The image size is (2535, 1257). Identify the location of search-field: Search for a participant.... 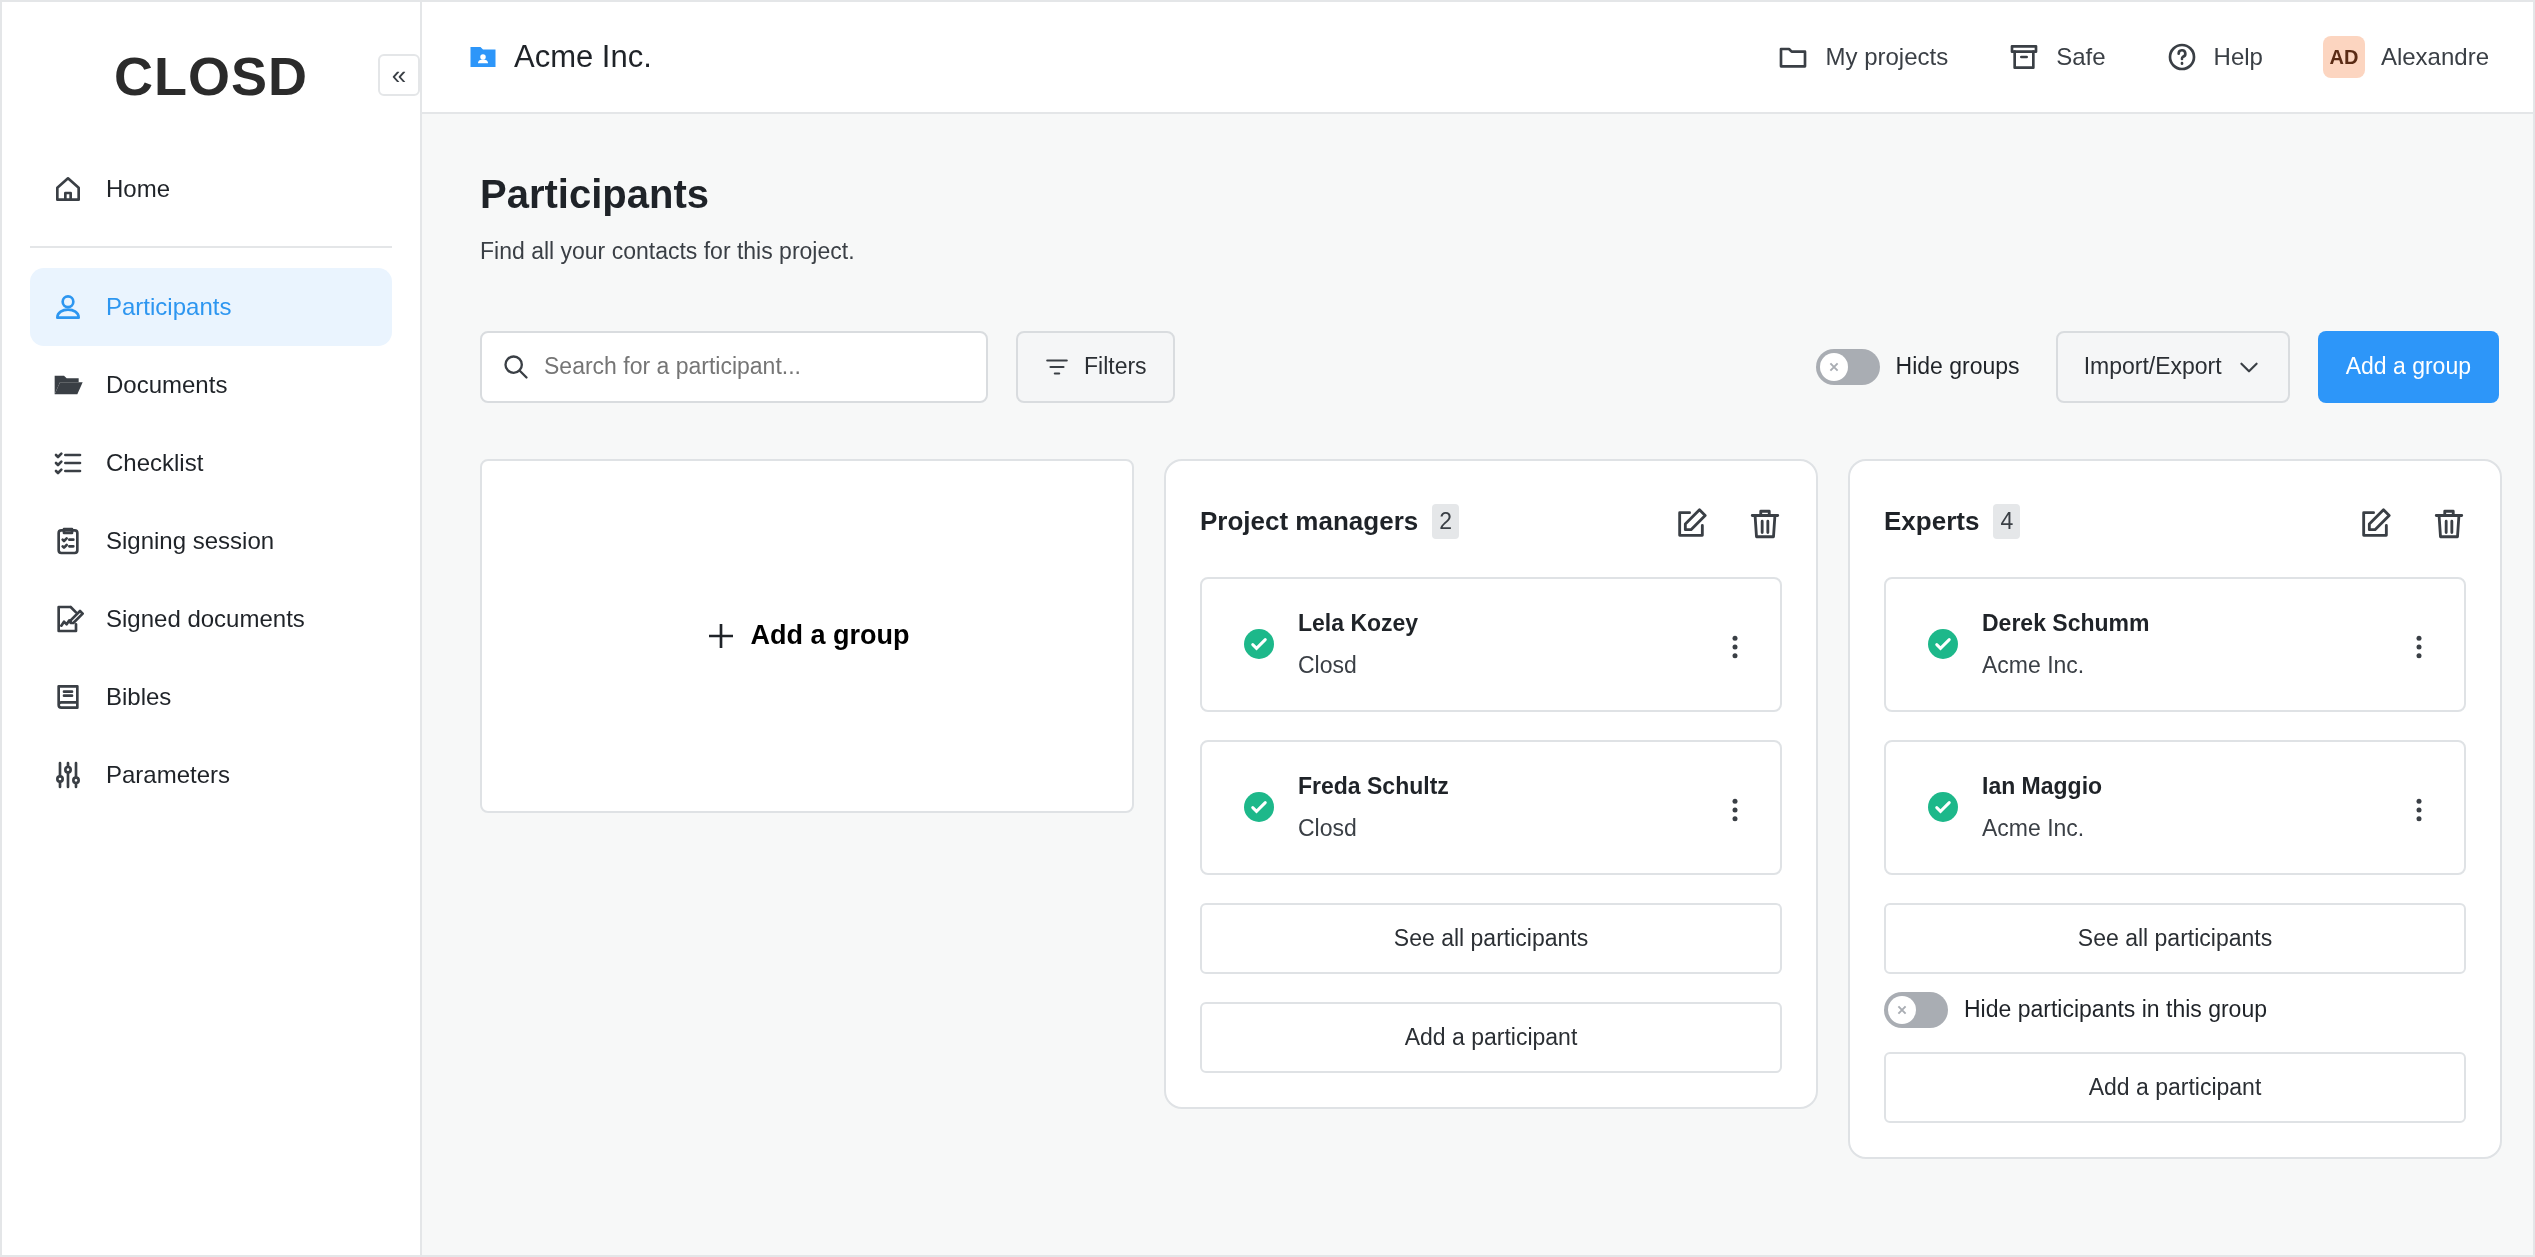
(734, 366).